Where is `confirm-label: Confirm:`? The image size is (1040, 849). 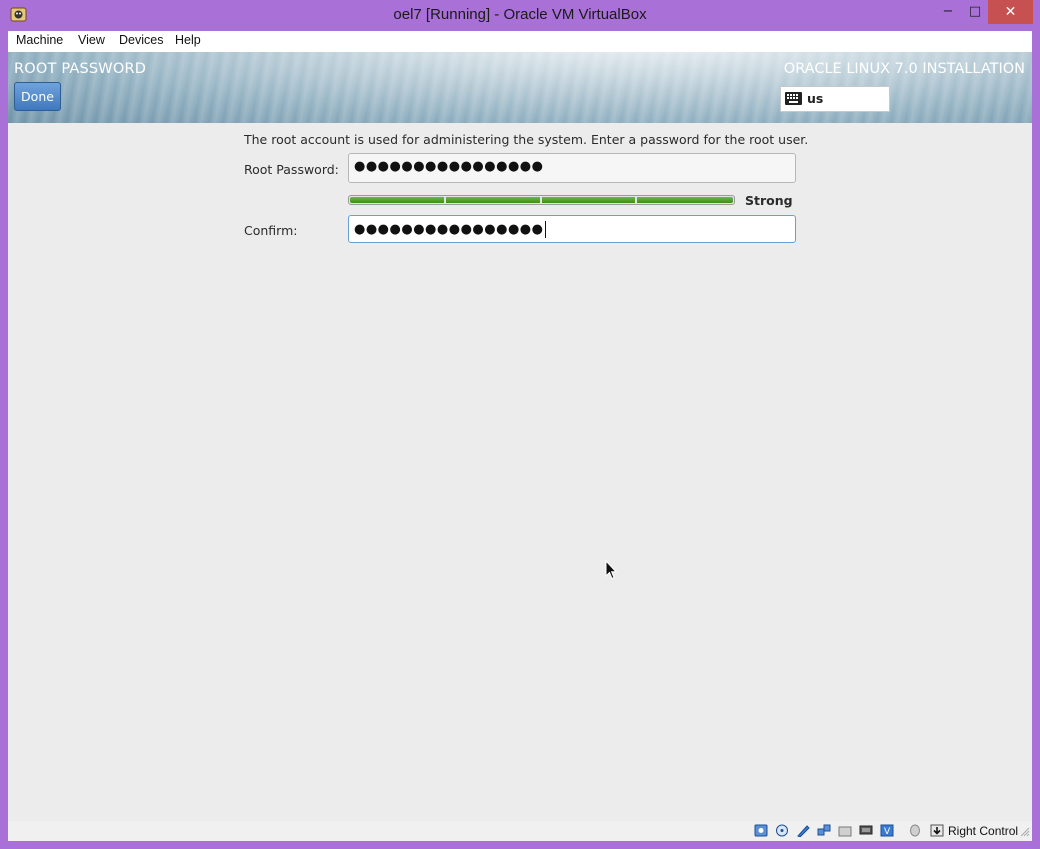
confirm-label: Confirm: is located at coordinates (271, 230).